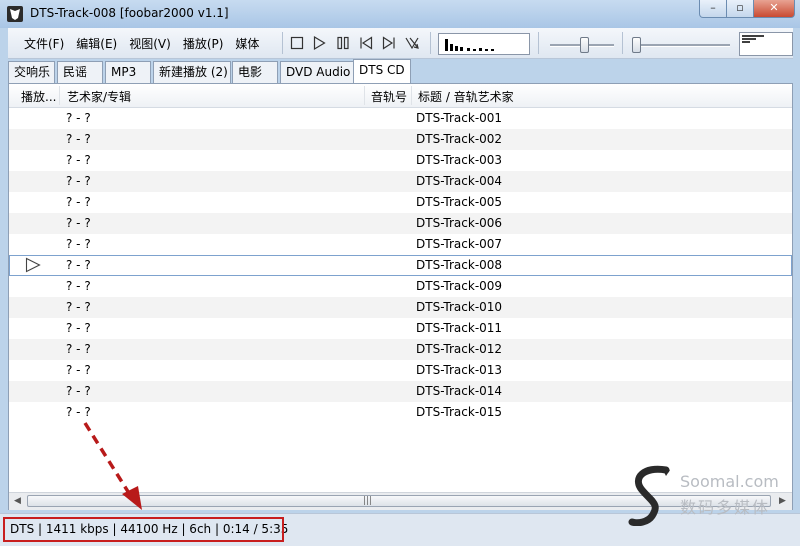 This screenshot has width=800, height=546. What do you see at coordinates (585, 45) in the screenshot?
I see `volume-slider-handle` at bounding box center [585, 45].